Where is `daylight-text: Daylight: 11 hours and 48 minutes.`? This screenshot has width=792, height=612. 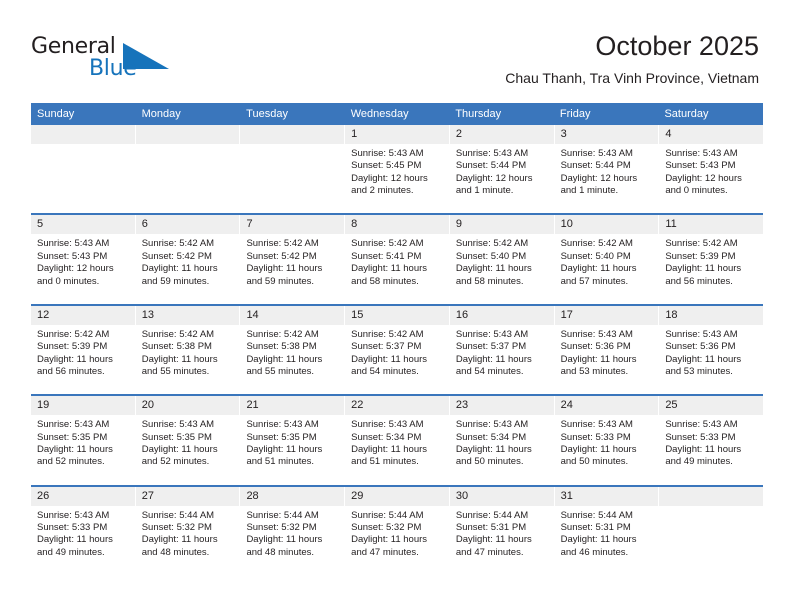
daylight-text: Daylight: 11 hours and 48 minutes. is located at coordinates (179, 546).